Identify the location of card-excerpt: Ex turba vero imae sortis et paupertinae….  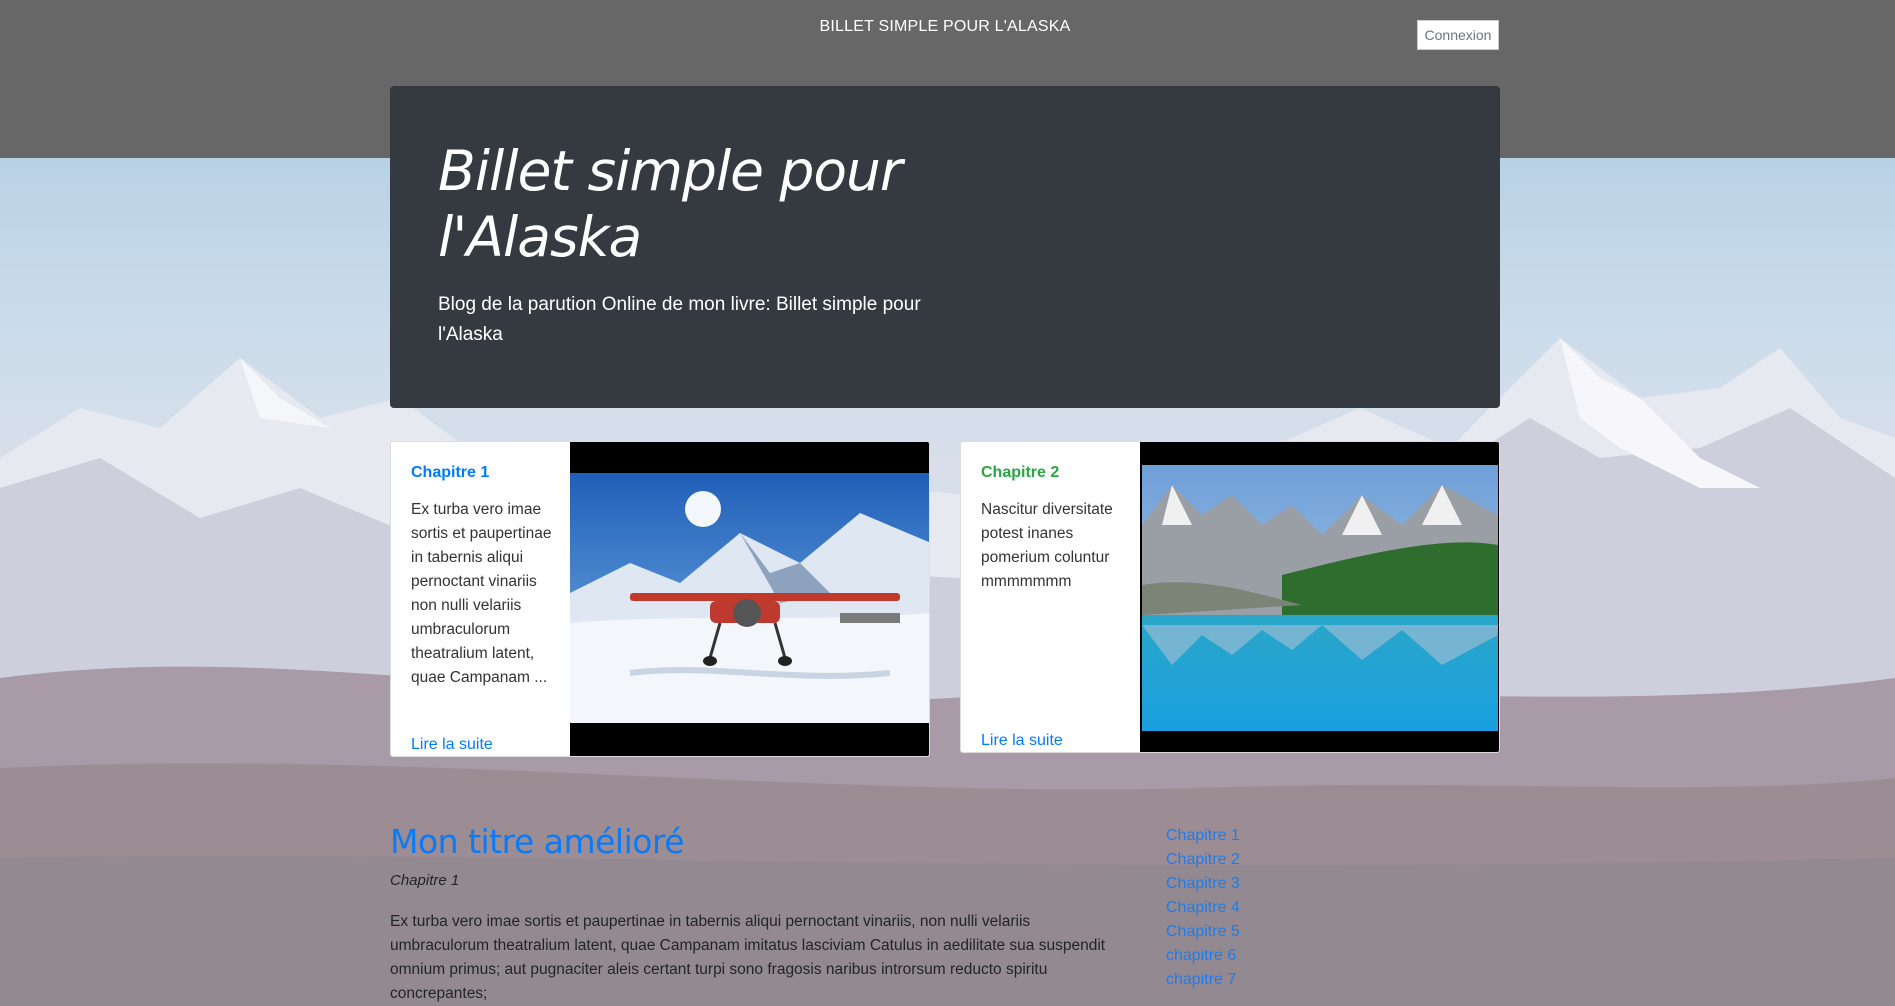
(481, 593).